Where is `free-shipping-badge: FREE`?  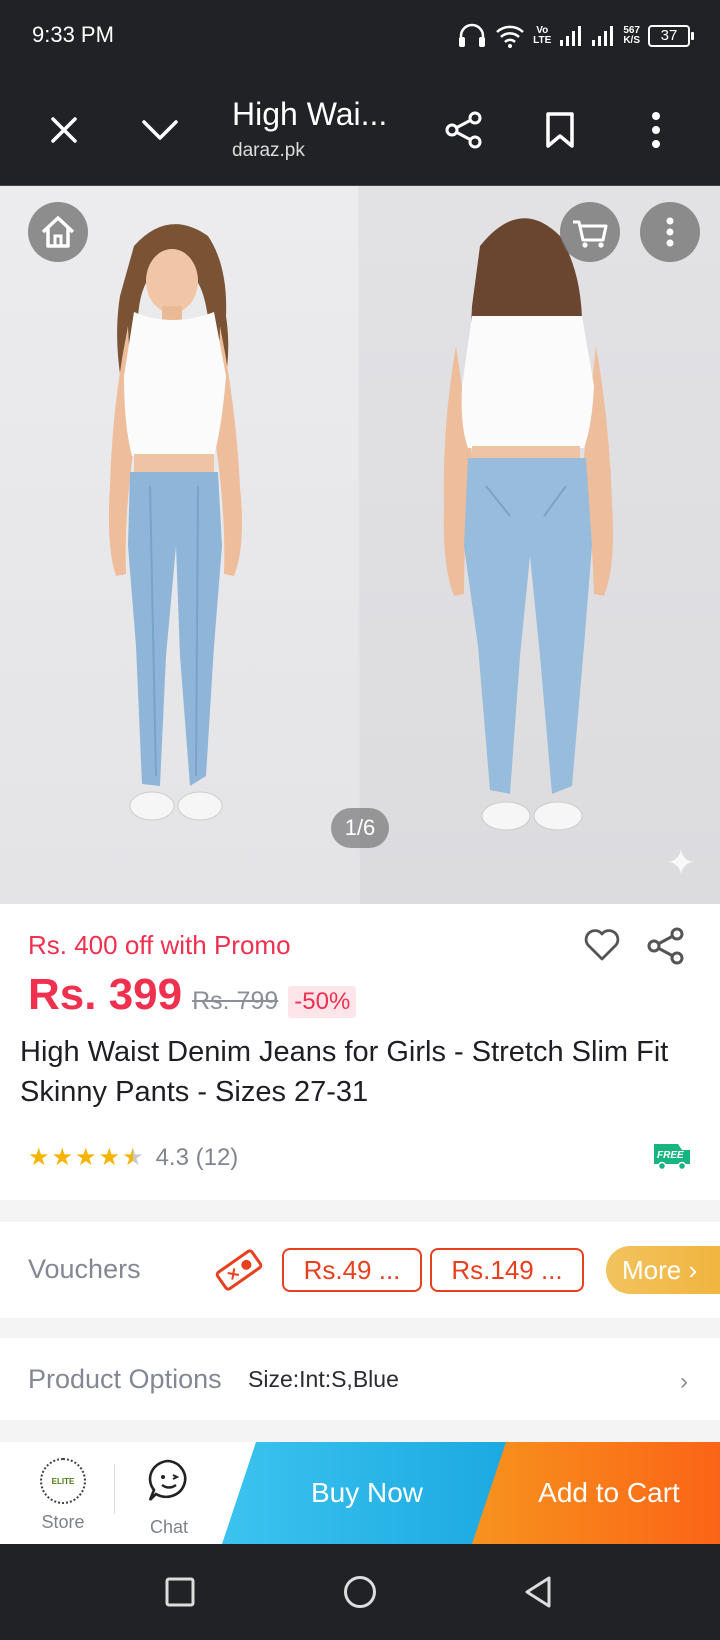
free-shipping-badge: FREE is located at coordinates (670, 1157).